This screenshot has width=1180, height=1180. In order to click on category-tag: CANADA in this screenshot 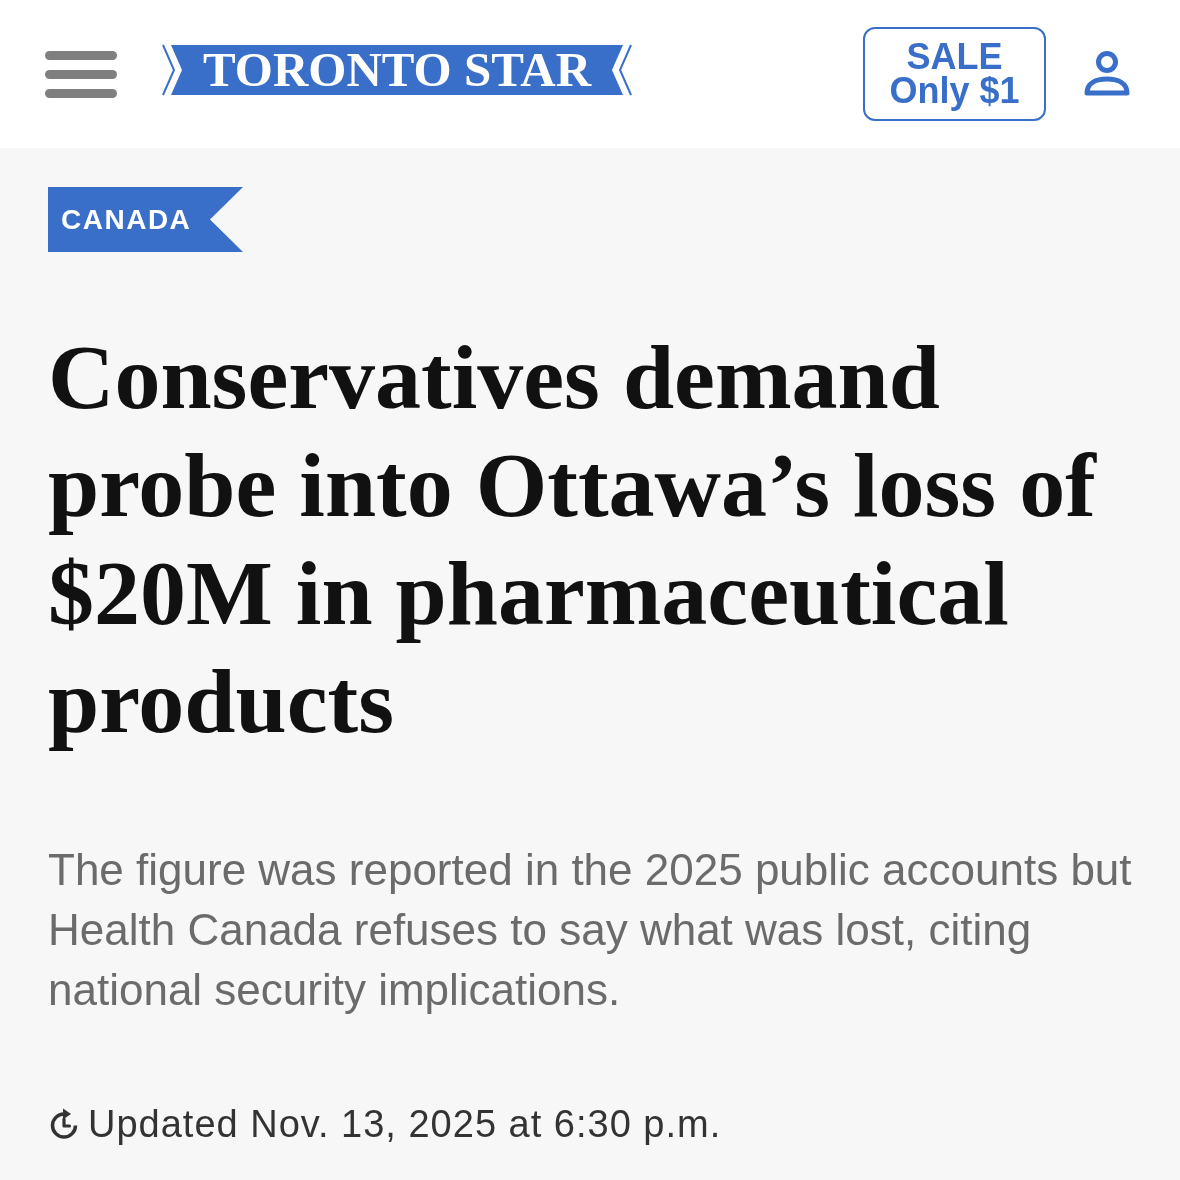, I will do `click(145, 219)`.